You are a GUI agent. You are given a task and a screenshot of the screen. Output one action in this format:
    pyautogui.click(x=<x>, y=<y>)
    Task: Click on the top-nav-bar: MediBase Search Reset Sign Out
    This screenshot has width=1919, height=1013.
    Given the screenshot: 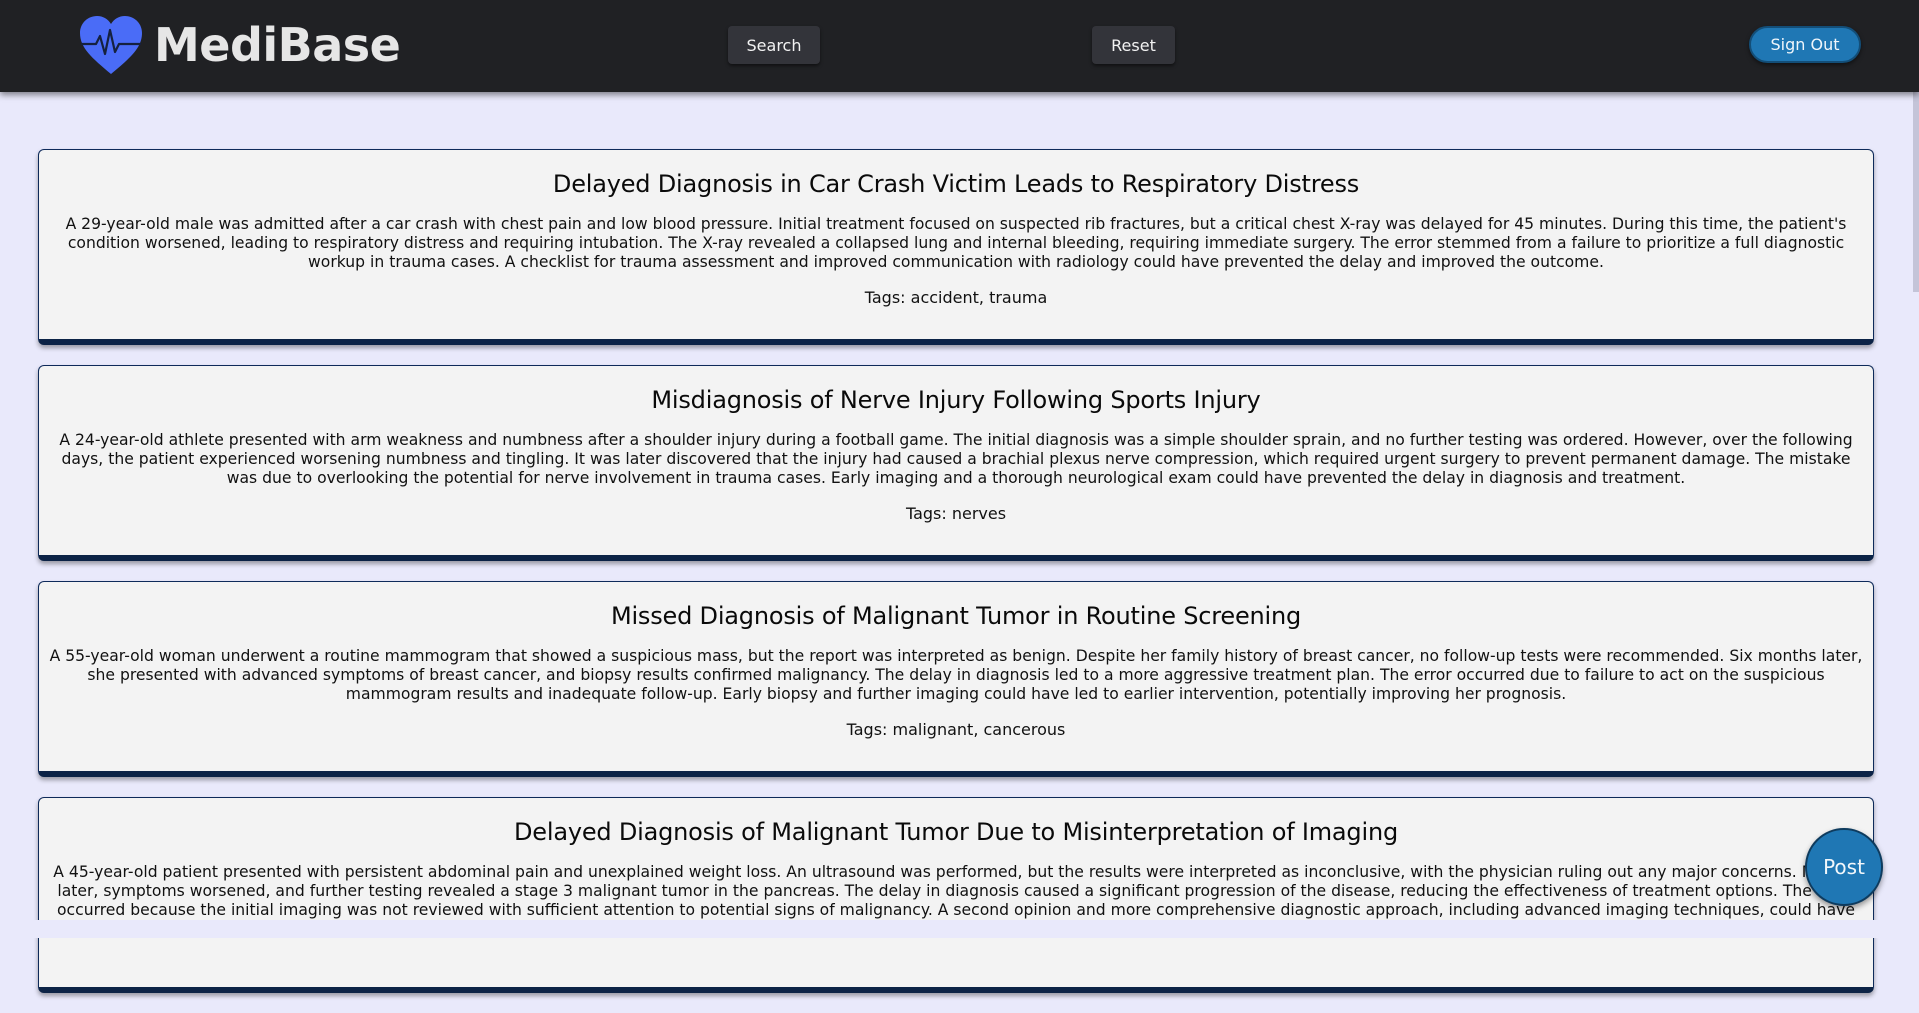 What is the action you would take?
    pyautogui.click(x=959, y=46)
    